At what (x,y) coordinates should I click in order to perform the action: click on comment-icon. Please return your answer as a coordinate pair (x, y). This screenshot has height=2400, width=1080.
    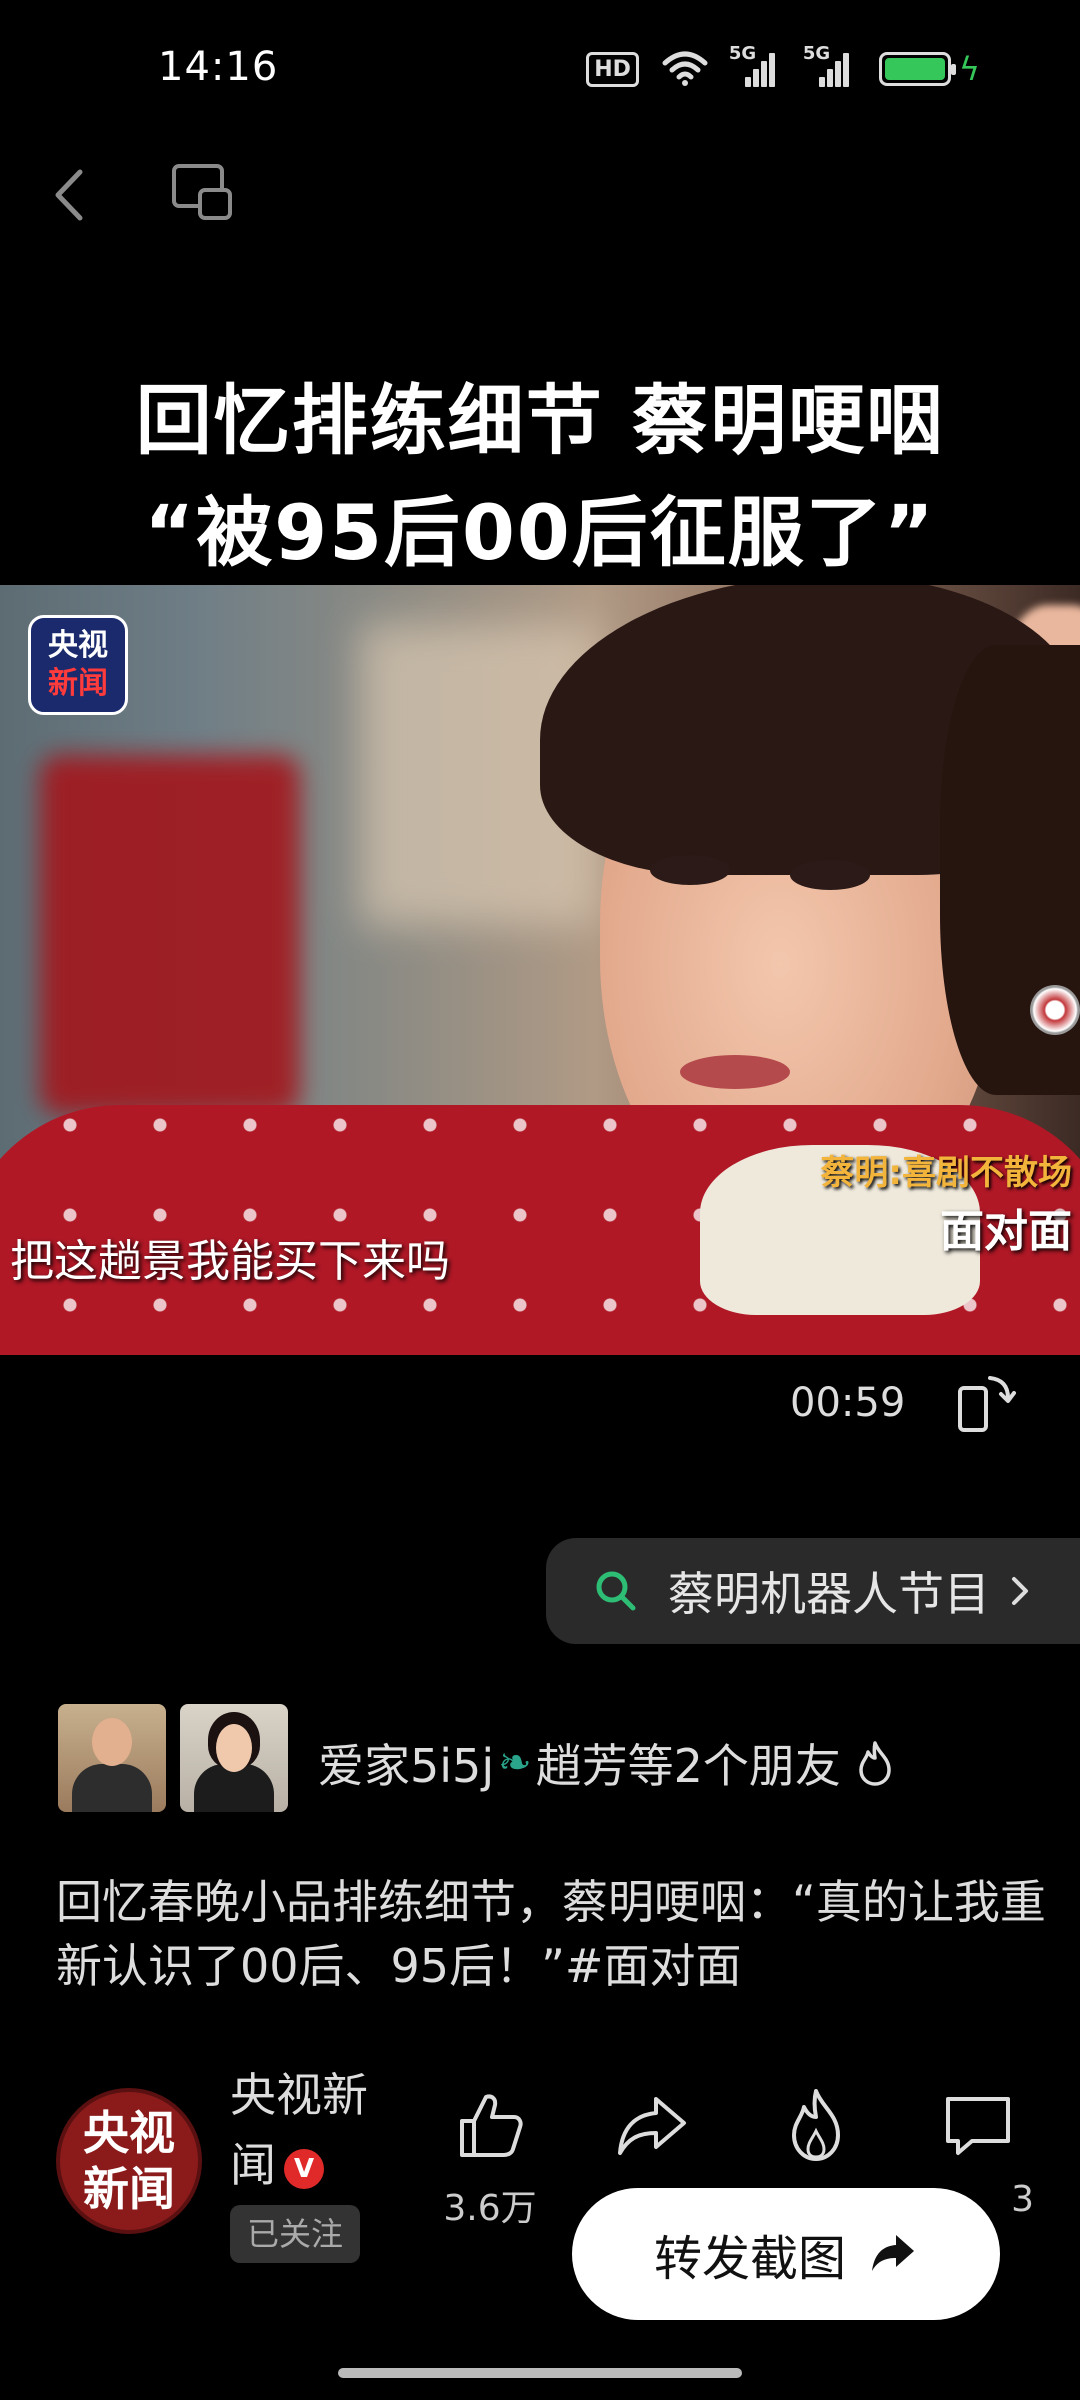
    Looking at the image, I should click on (978, 2126).